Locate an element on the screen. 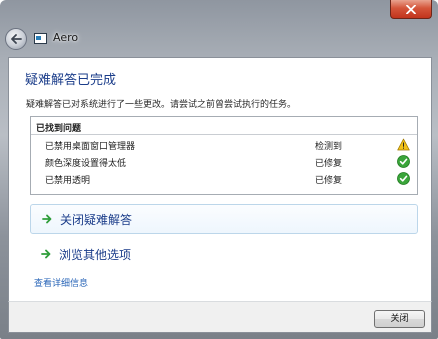 The image size is (438, 339). troubleshooter-app-icon is located at coordinates (40, 38).